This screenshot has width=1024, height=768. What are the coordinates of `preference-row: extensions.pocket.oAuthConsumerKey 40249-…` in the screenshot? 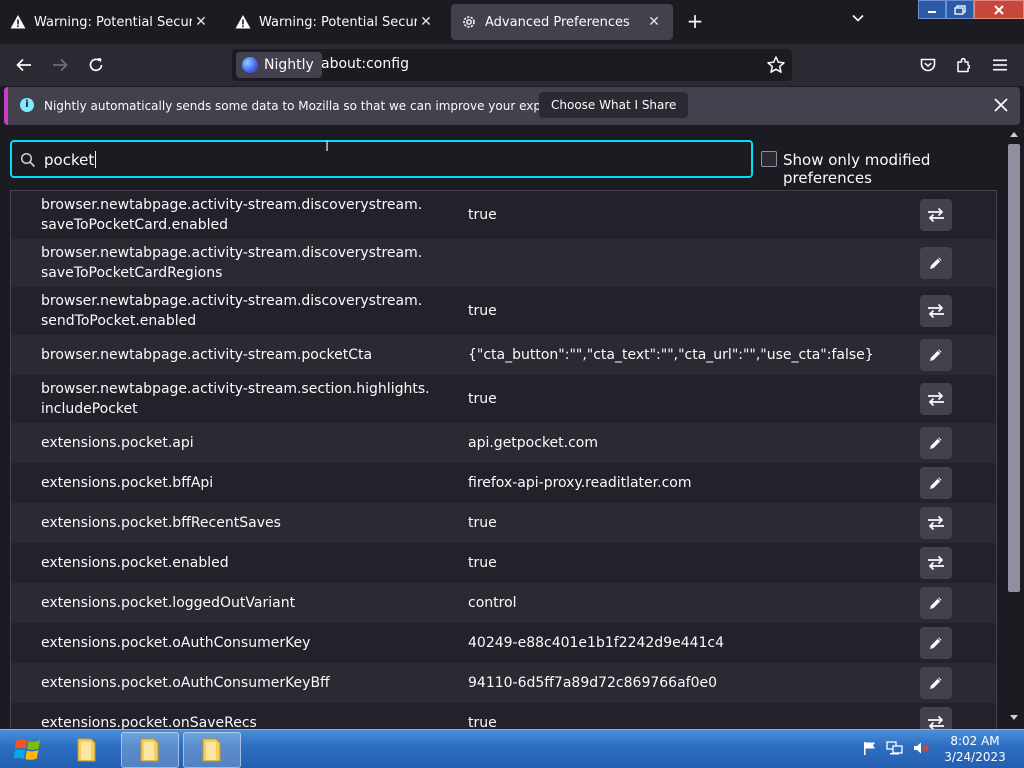 It's located at (503, 643).